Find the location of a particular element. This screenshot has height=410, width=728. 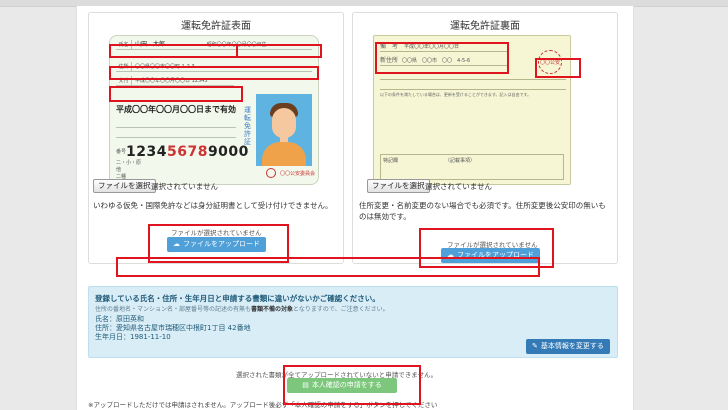

highlight-front-address is located at coordinates (214, 73).